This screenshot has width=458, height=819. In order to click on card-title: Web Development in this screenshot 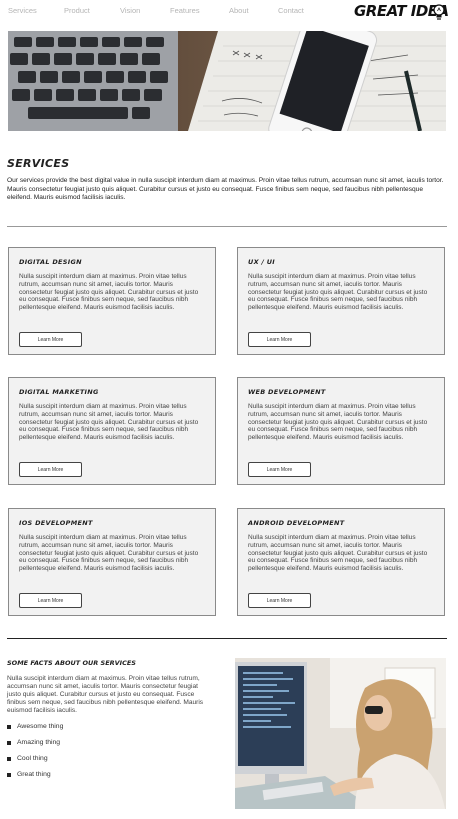, I will do `click(287, 392)`.